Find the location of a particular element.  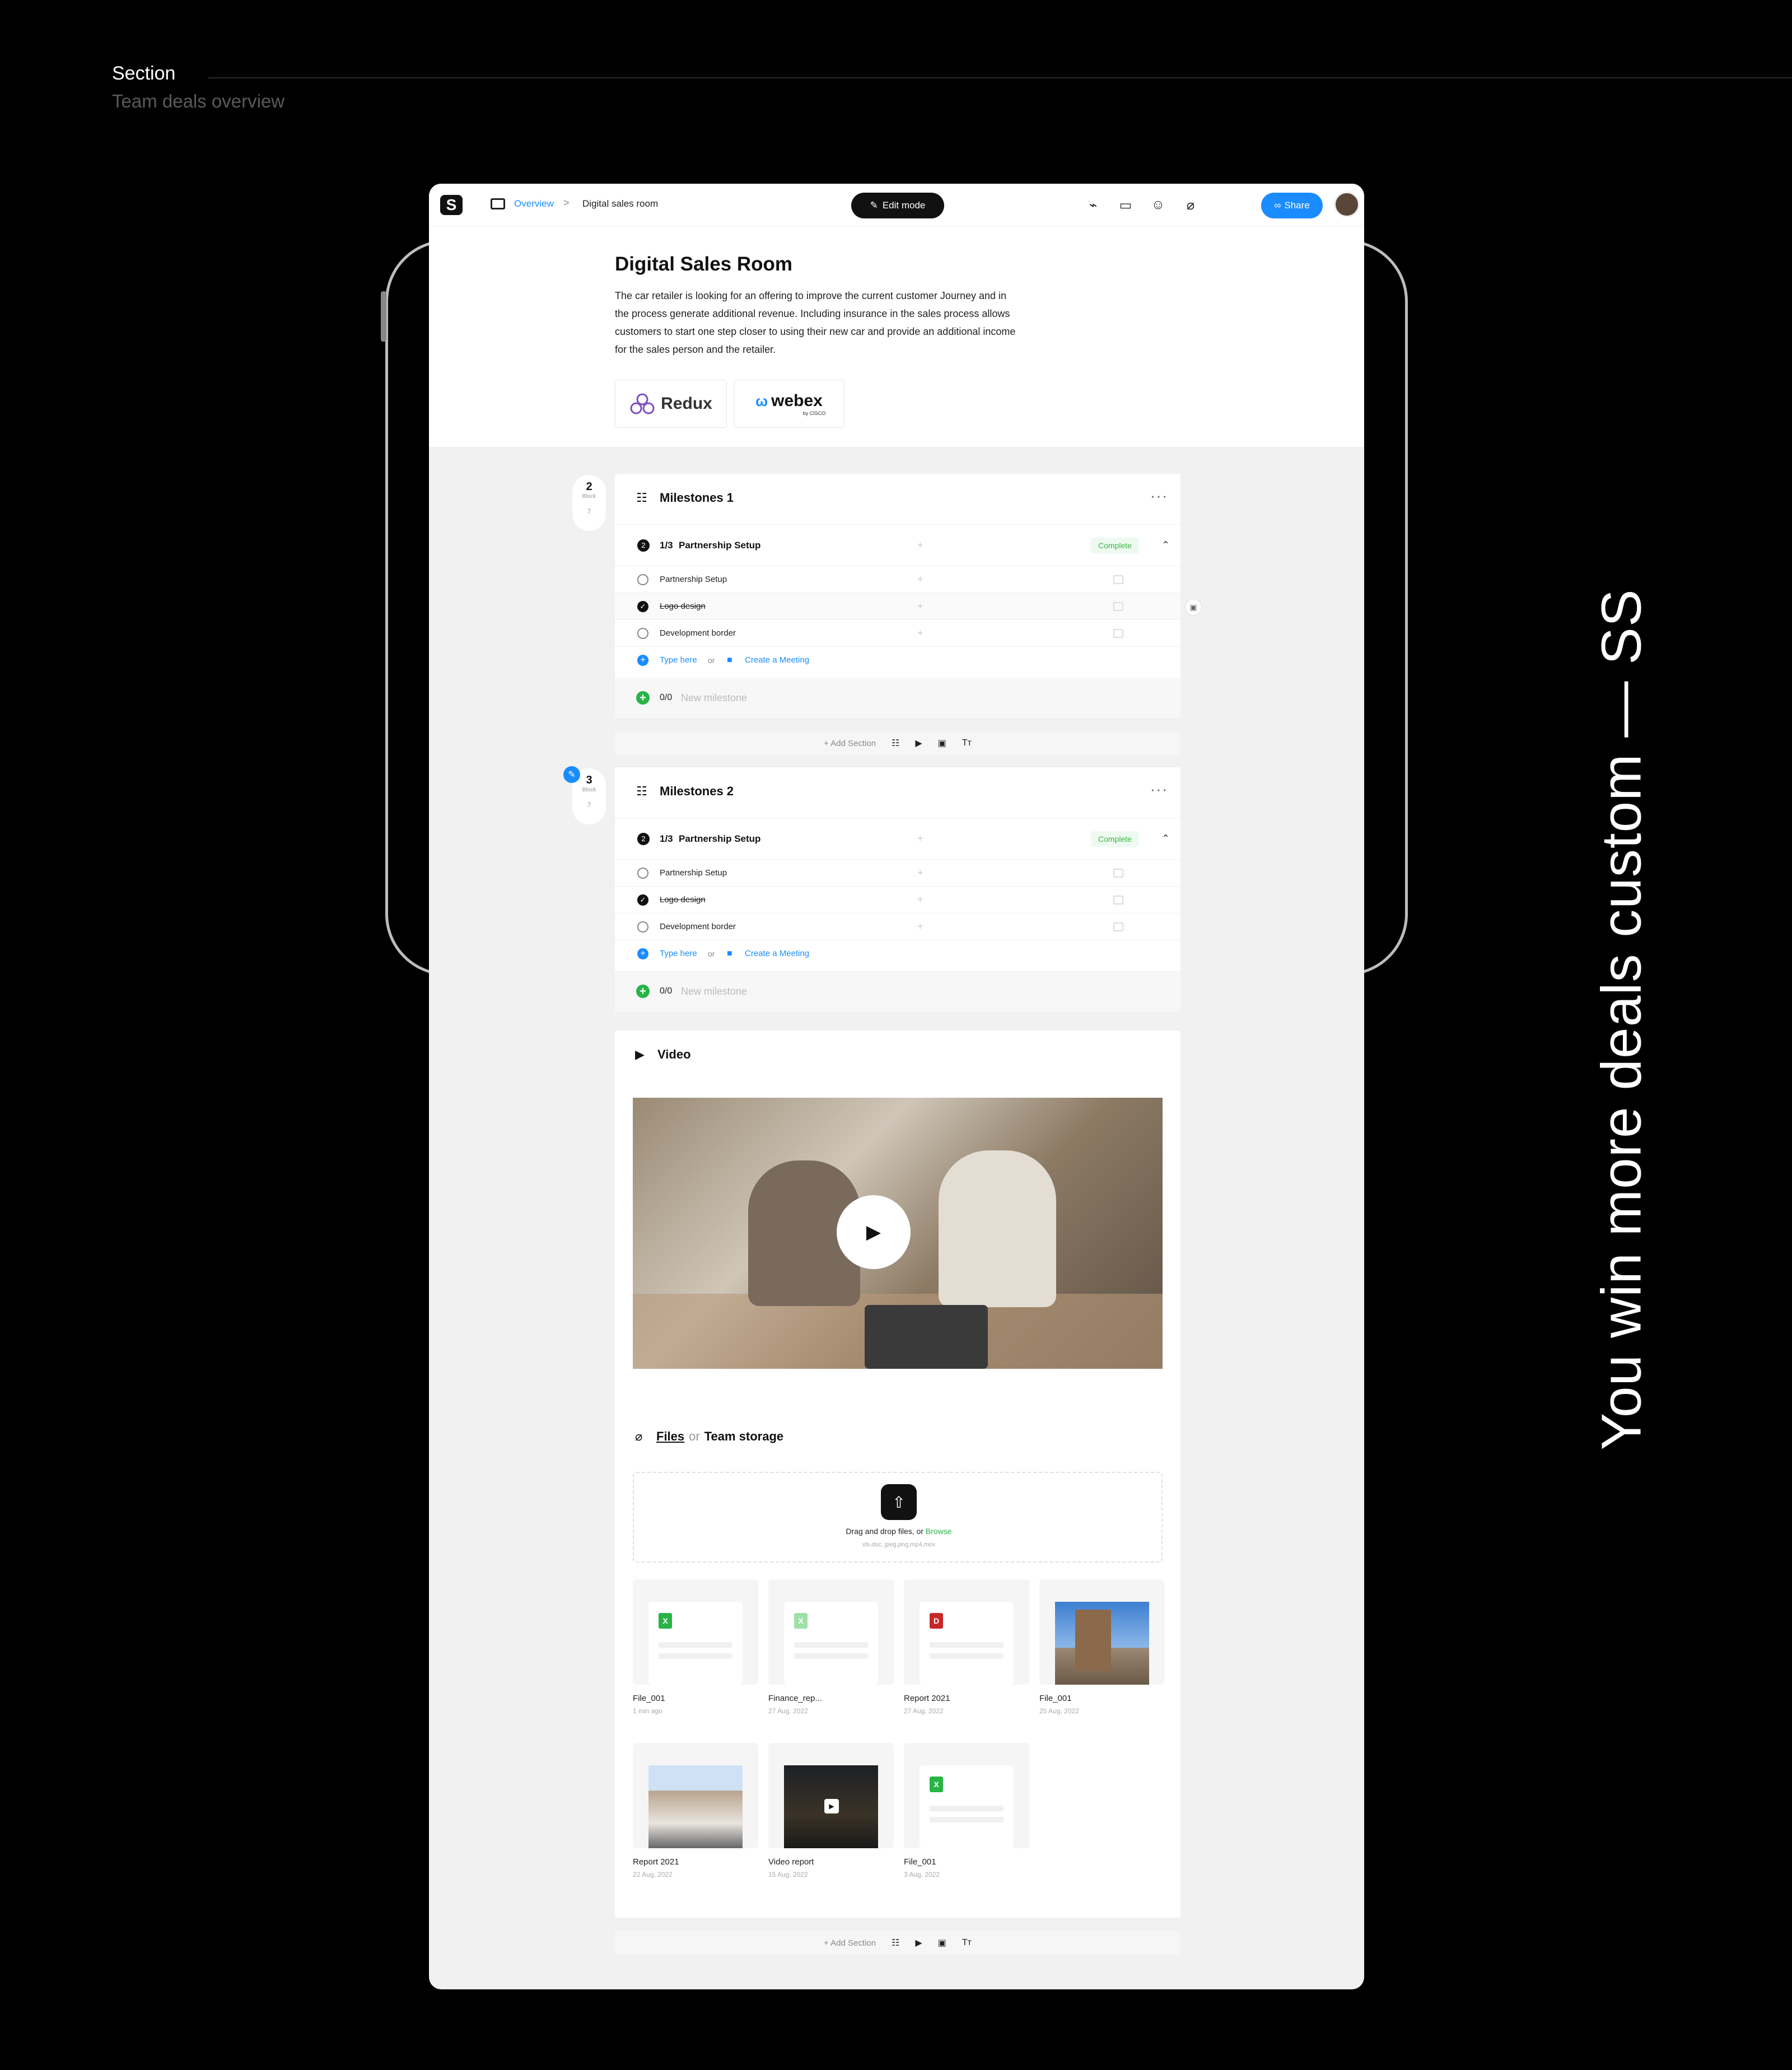

doc-preview: X is located at coordinates (696, 1643).